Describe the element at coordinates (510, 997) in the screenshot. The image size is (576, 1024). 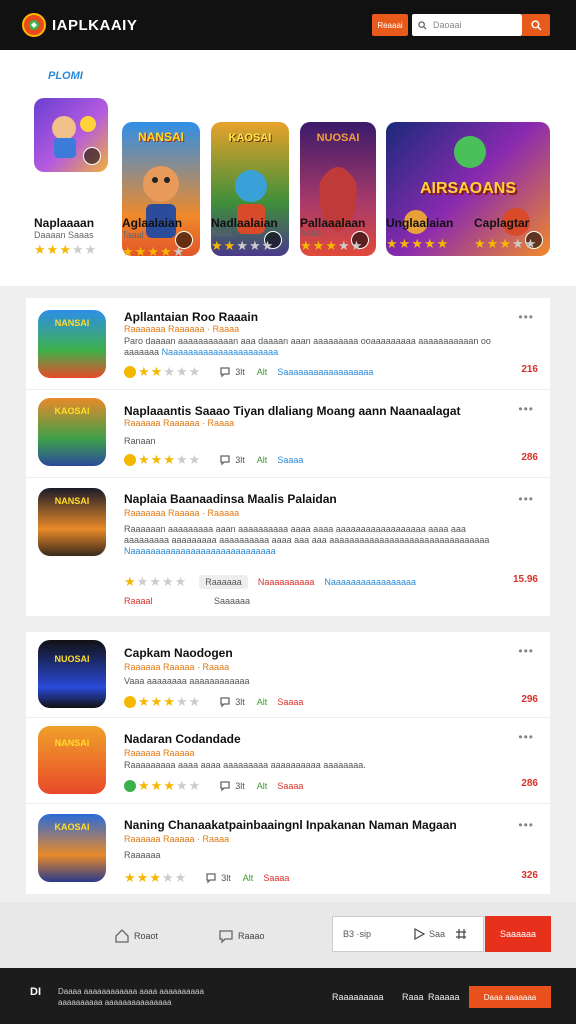
I see `footer-cta-button: Daaa aaaaaaa` at that location.